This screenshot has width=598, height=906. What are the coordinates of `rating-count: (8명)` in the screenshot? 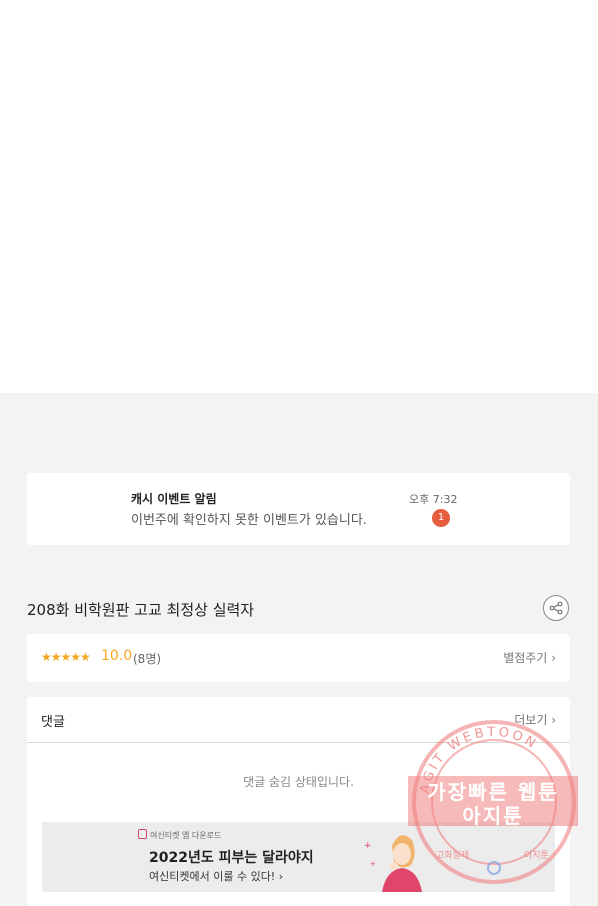 It's located at (147, 659).